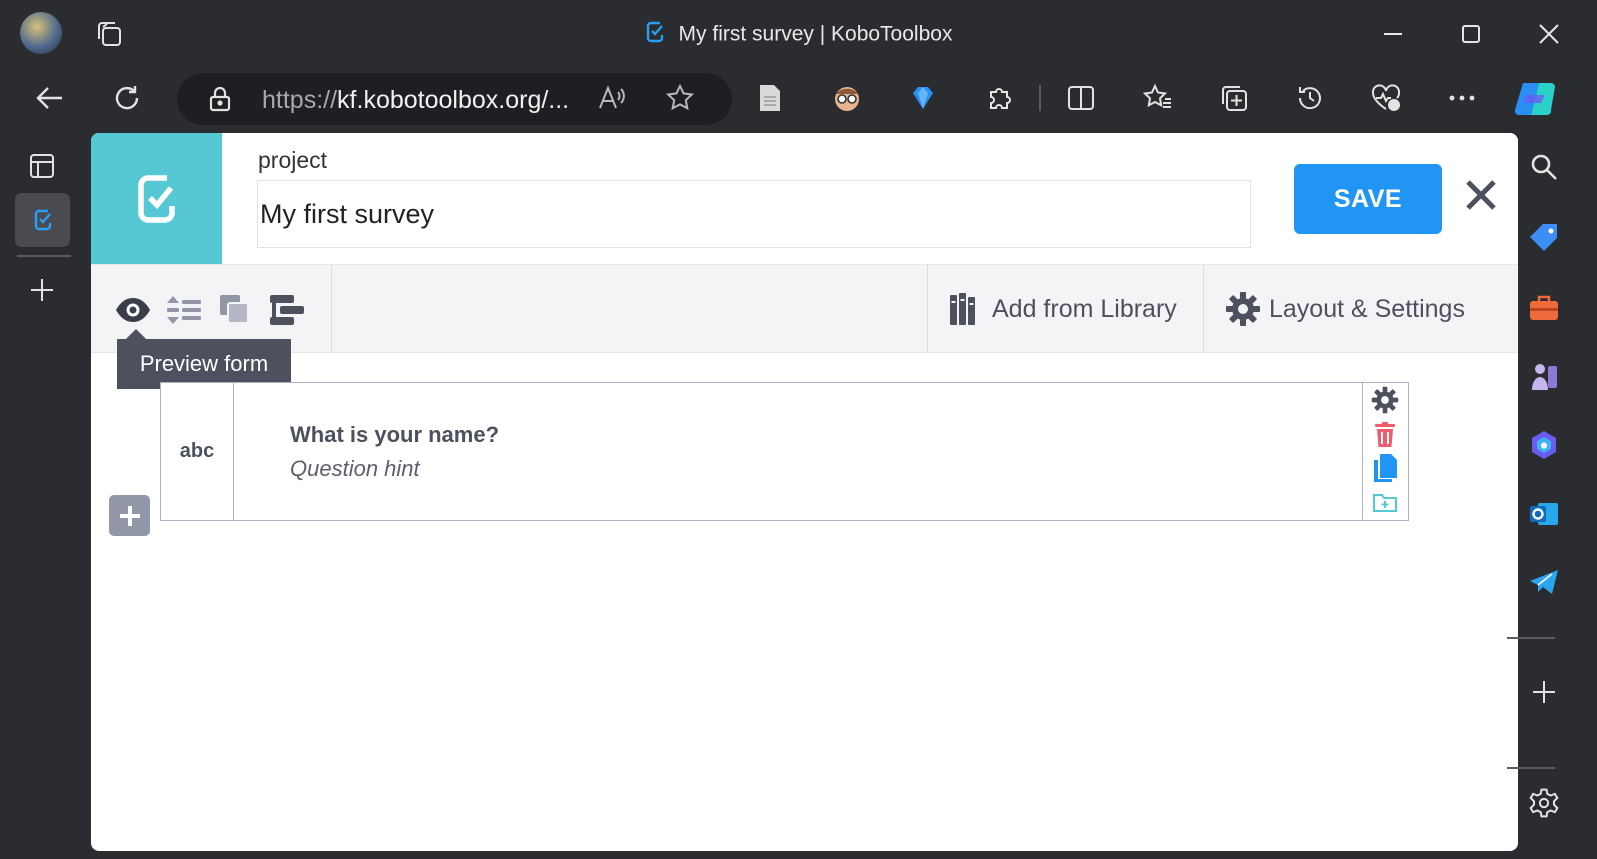  Describe the element at coordinates (1544, 803) in the screenshot. I see `sidebar-settings-gear-icon` at that location.